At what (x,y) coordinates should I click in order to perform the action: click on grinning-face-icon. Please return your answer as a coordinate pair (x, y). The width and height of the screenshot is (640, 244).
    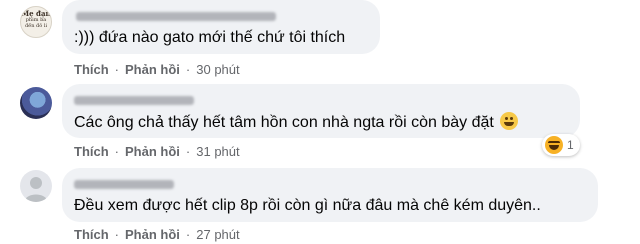
    Looking at the image, I should click on (508, 121).